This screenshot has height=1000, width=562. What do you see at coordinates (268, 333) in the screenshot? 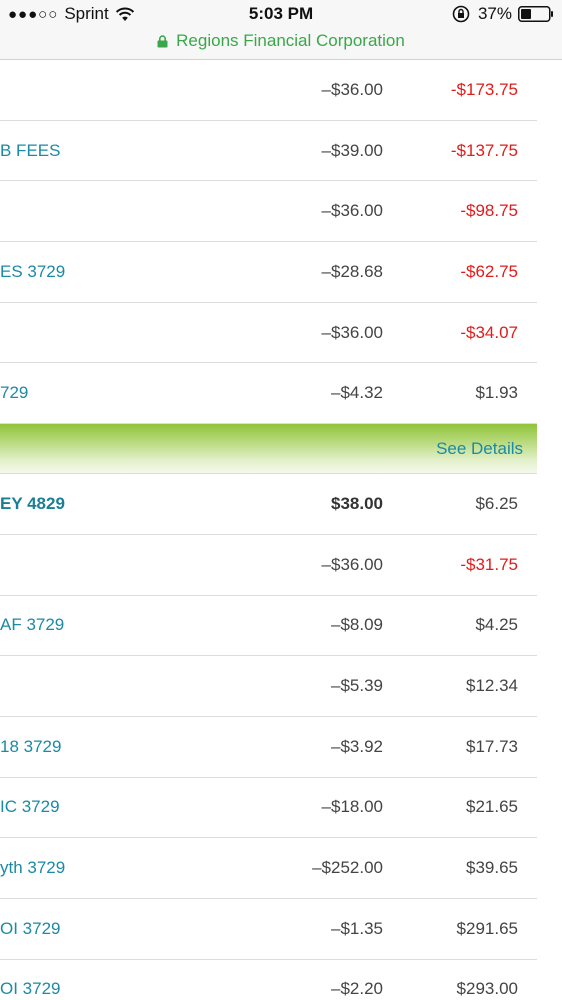
I see `transaction-row: –$36.00 -$34.07` at bounding box center [268, 333].